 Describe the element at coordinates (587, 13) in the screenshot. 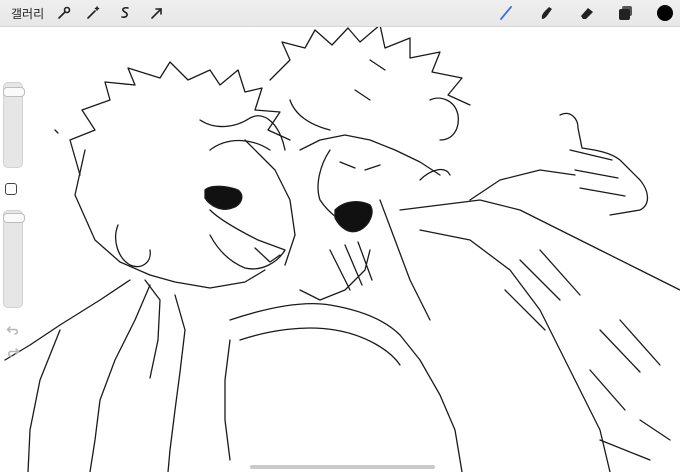

I see `eraser-icon` at that location.